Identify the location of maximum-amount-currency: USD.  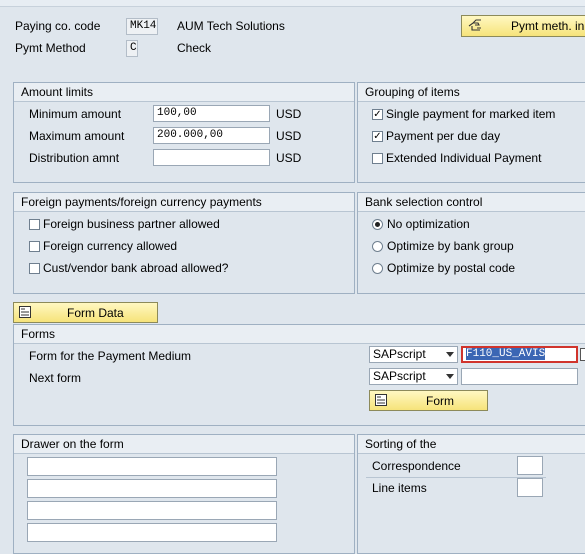
(289, 136).